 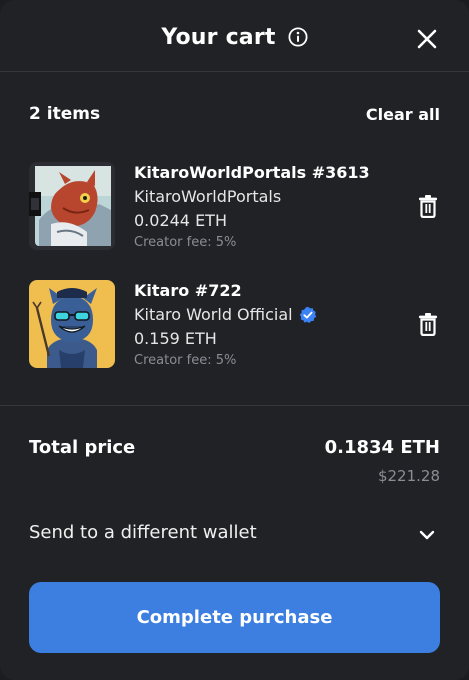 What do you see at coordinates (180, 220) in the screenshot?
I see `item-price: 0.0244 ETH` at bounding box center [180, 220].